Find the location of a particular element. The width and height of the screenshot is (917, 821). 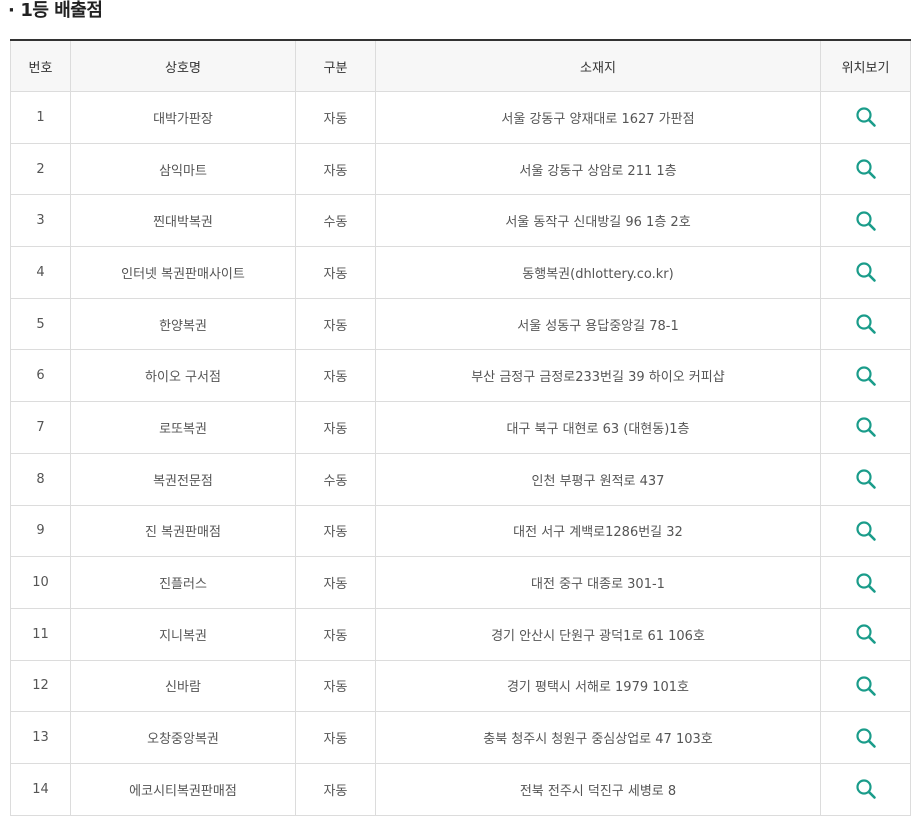

table-row: 11 지니복권 자동 경기 안산시 단원구 광덕1로 61 106호 is located at coordinates (460, 634).